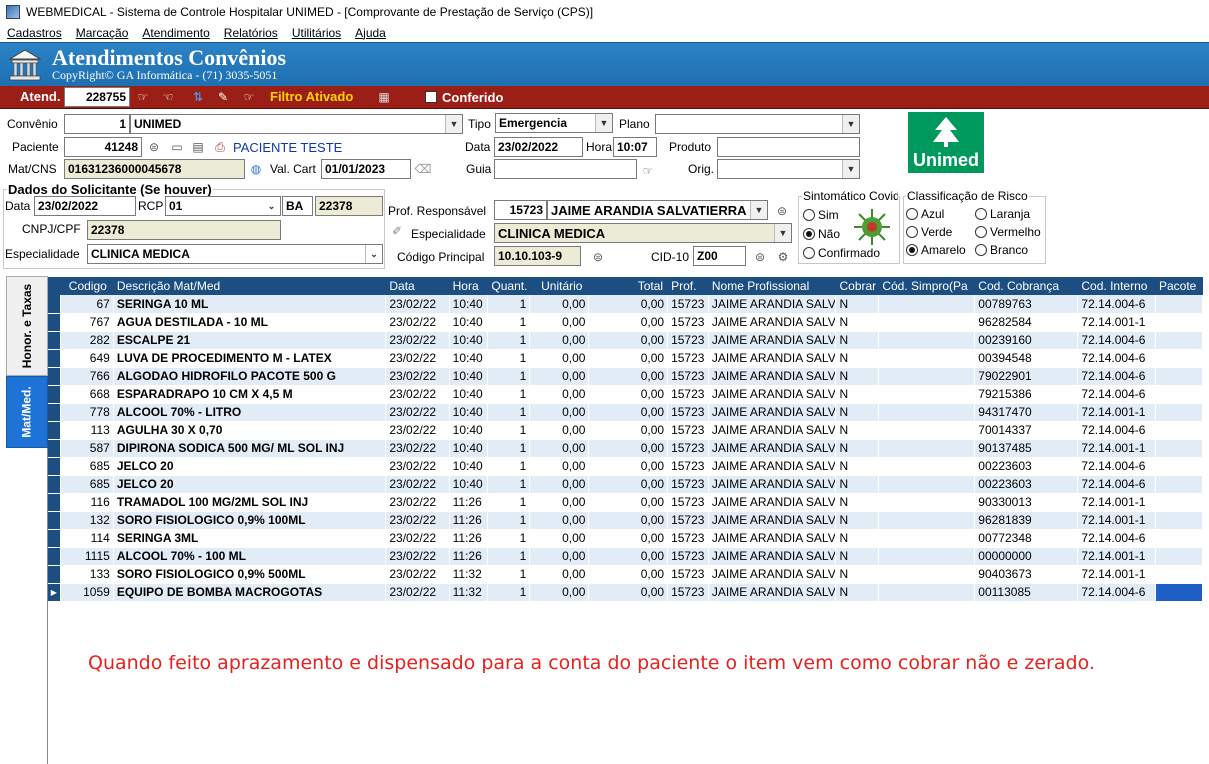  Describe the element at coordinates (554, 123) in the screenshot. I see `tipo-select: Emergencia ▼` at that location.